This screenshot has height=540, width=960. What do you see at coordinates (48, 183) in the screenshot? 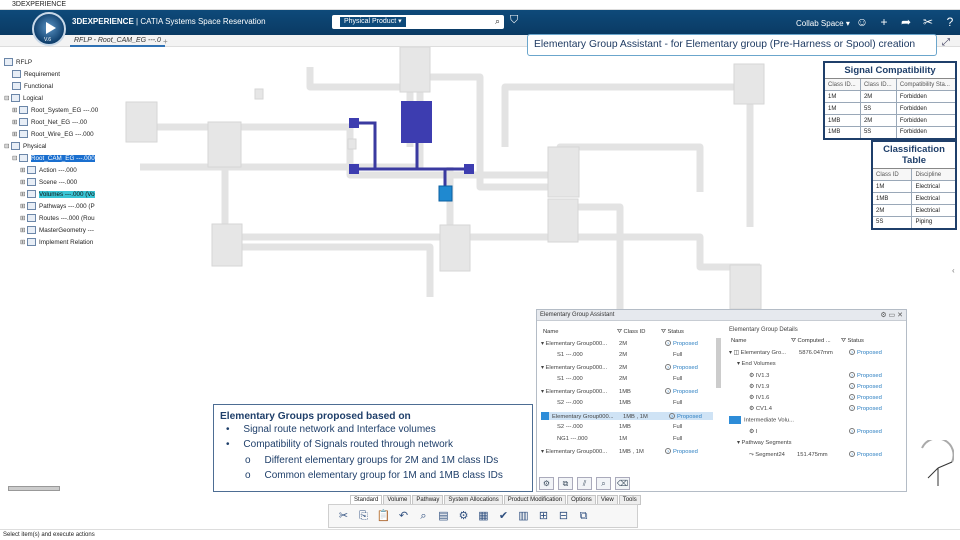
I see `tree-node: ⊞ Scene ---.000` at bounding box center [48, 183].